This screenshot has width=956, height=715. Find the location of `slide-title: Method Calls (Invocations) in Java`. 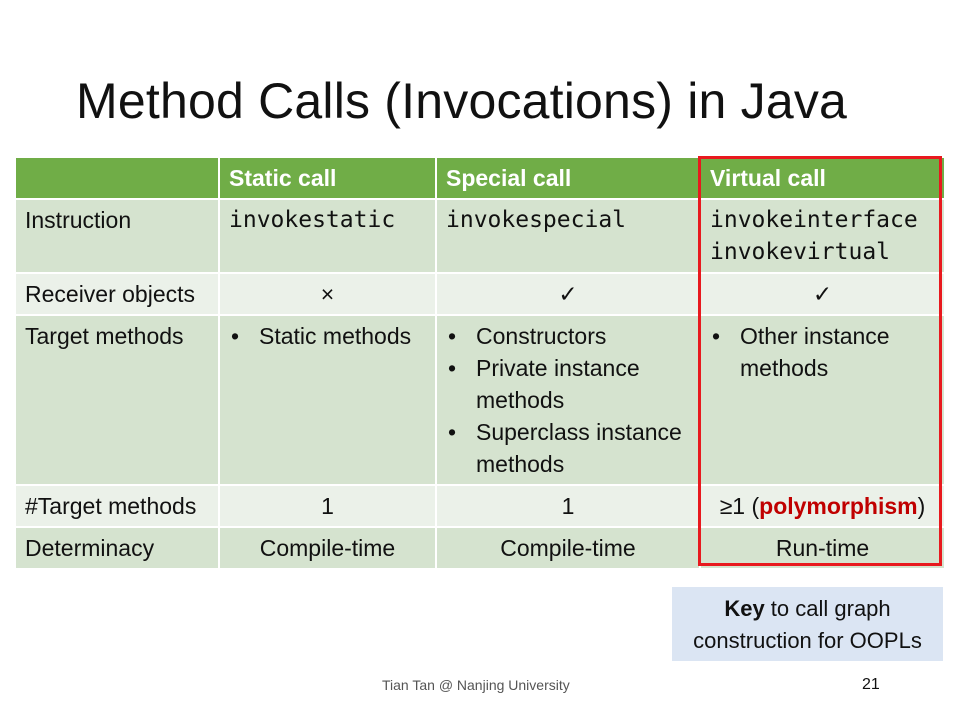

slide-title: Method Calls (Invocations) in Java is located at coordinates (462, 101).